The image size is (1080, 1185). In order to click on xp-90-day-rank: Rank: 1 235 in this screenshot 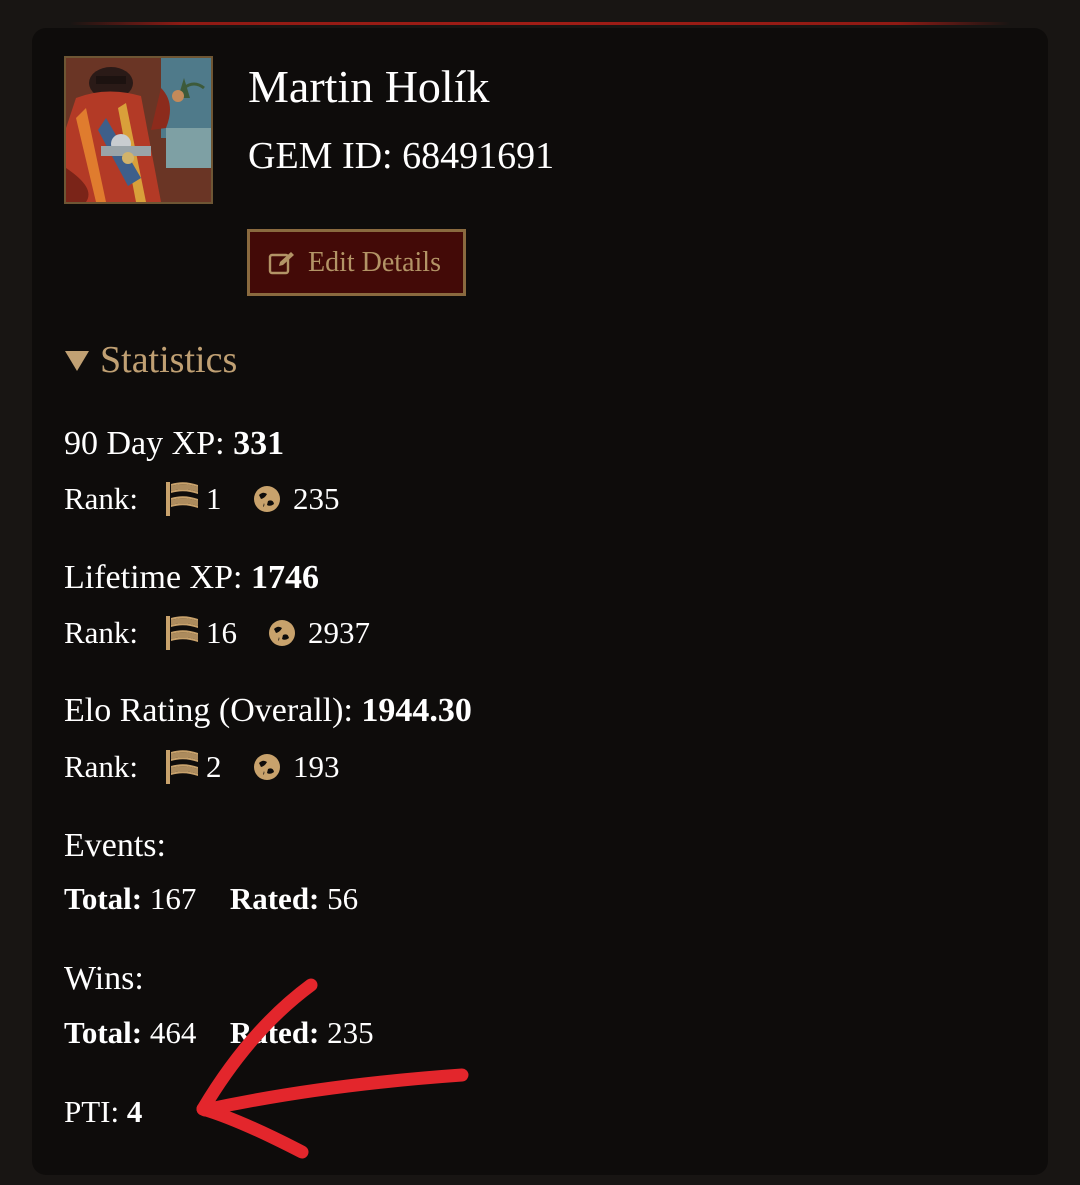, I will do `click(202, 499)`.